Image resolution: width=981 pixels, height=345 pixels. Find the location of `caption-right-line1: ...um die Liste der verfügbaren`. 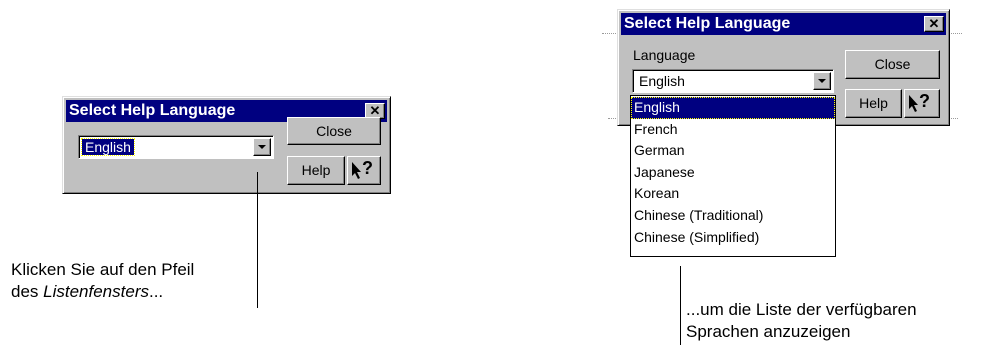

caption-right-line1: ...um die Liste der verfügbaren is located at coordinates (801, 309).